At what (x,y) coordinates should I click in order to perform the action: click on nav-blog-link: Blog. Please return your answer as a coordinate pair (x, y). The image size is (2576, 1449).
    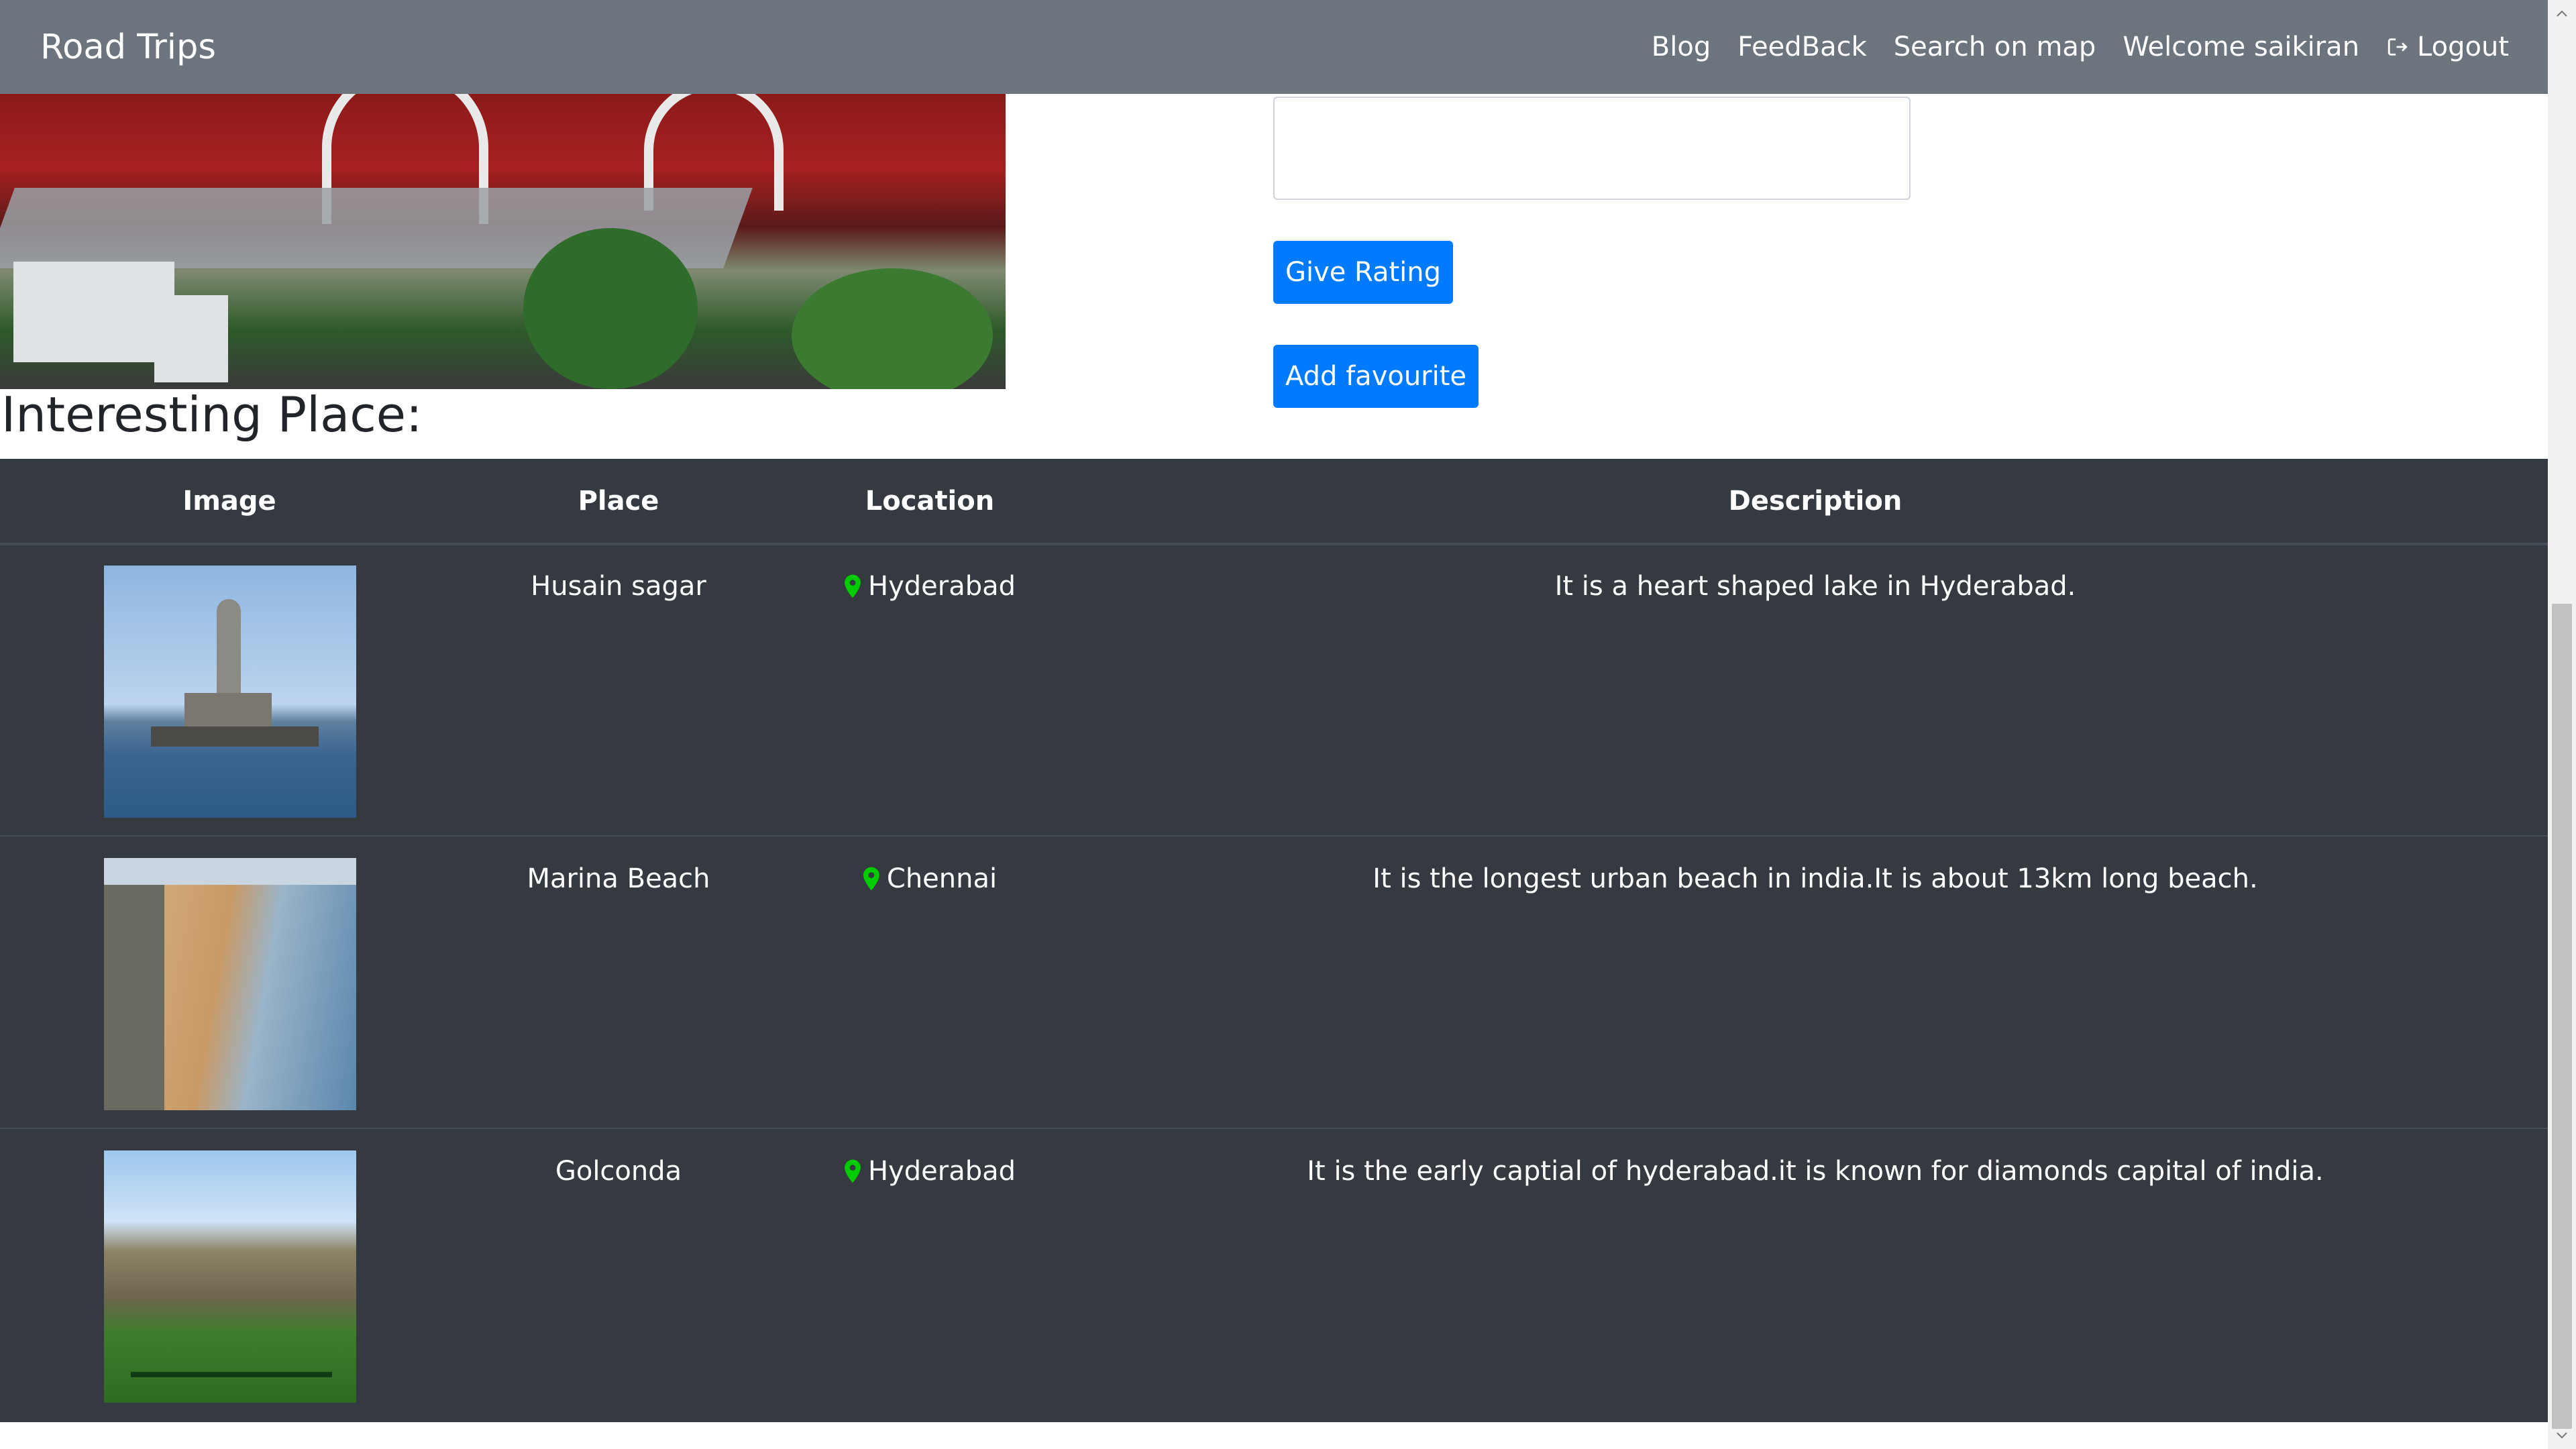
    Looking at the image, I should click on (1681, 47).